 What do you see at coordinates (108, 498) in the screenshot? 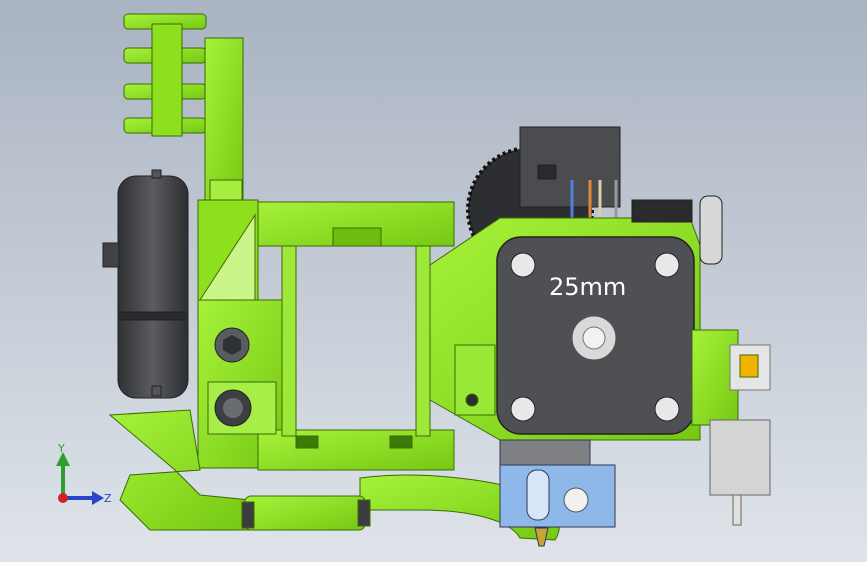
I see `axis-z-label: Z` at bounding box center [108, 498].